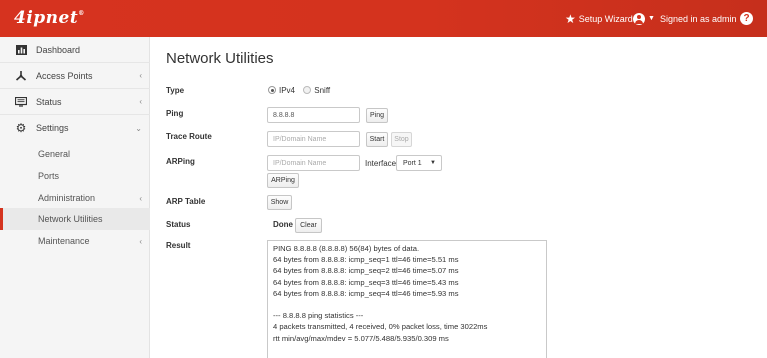 The image size is (767, 358). What do you see at coordinates (639, 18) in the screenshot?
I see `user-icon` at bounding box center [639, 18].